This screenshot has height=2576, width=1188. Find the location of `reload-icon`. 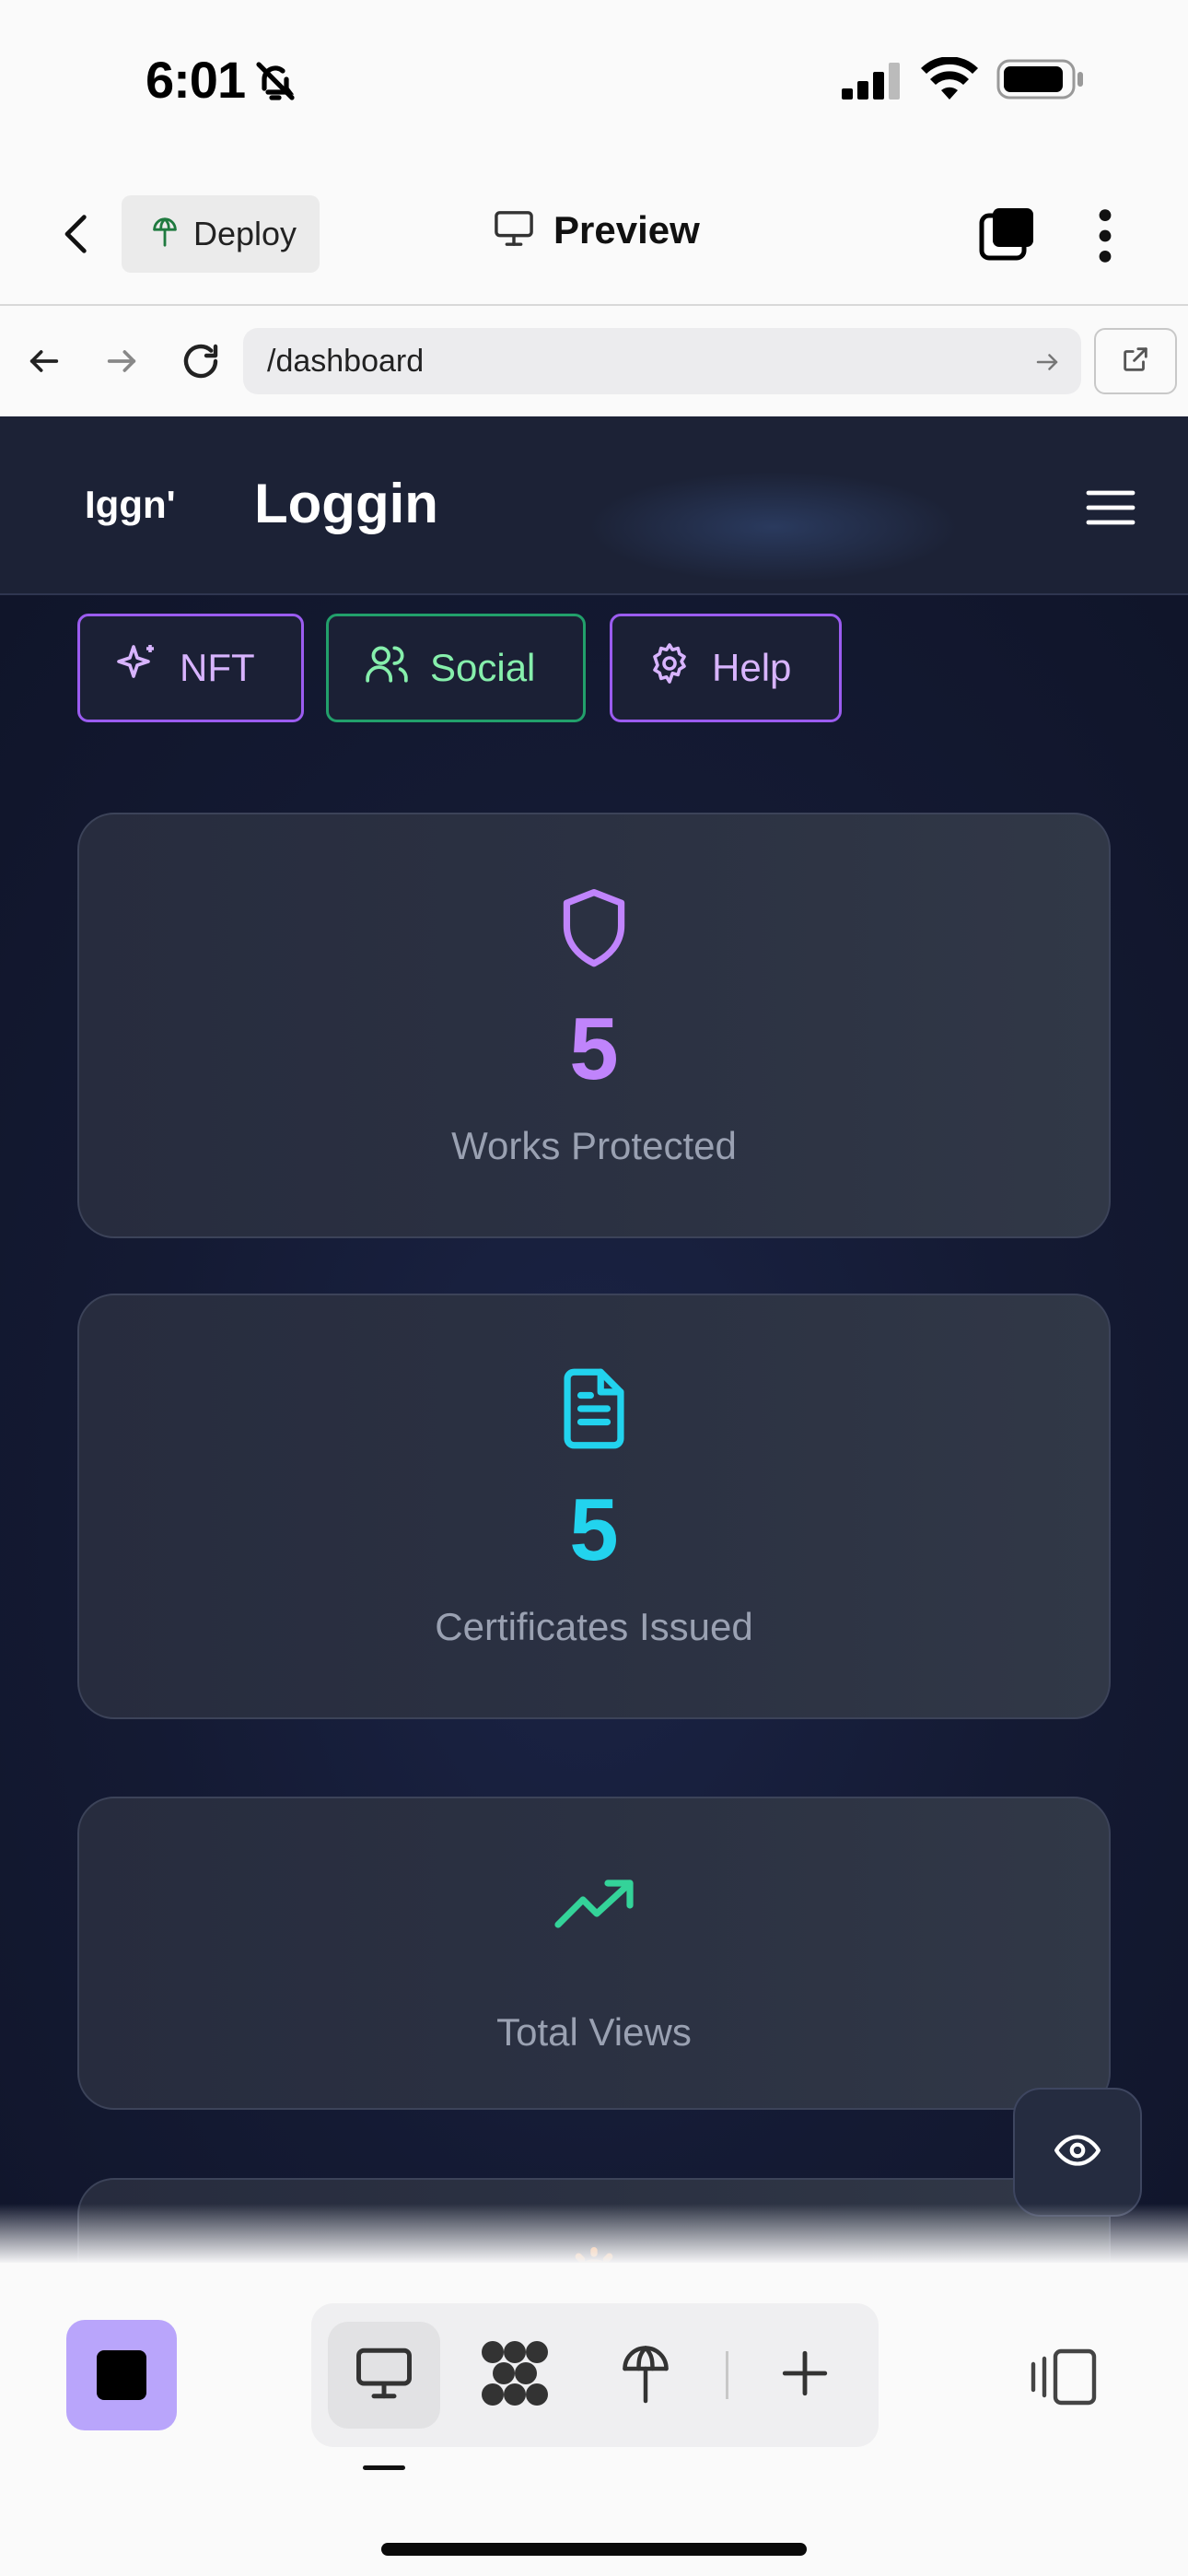

reload-icon is located at coordinates (201, 363).